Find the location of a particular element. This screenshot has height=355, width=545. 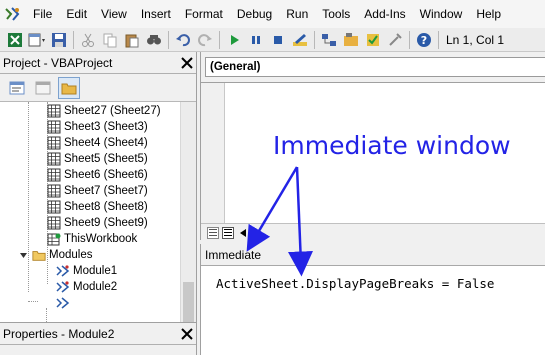

tree-item-sheet5: Sheet5 (Sheet5) is located at coordinates (97, 159).